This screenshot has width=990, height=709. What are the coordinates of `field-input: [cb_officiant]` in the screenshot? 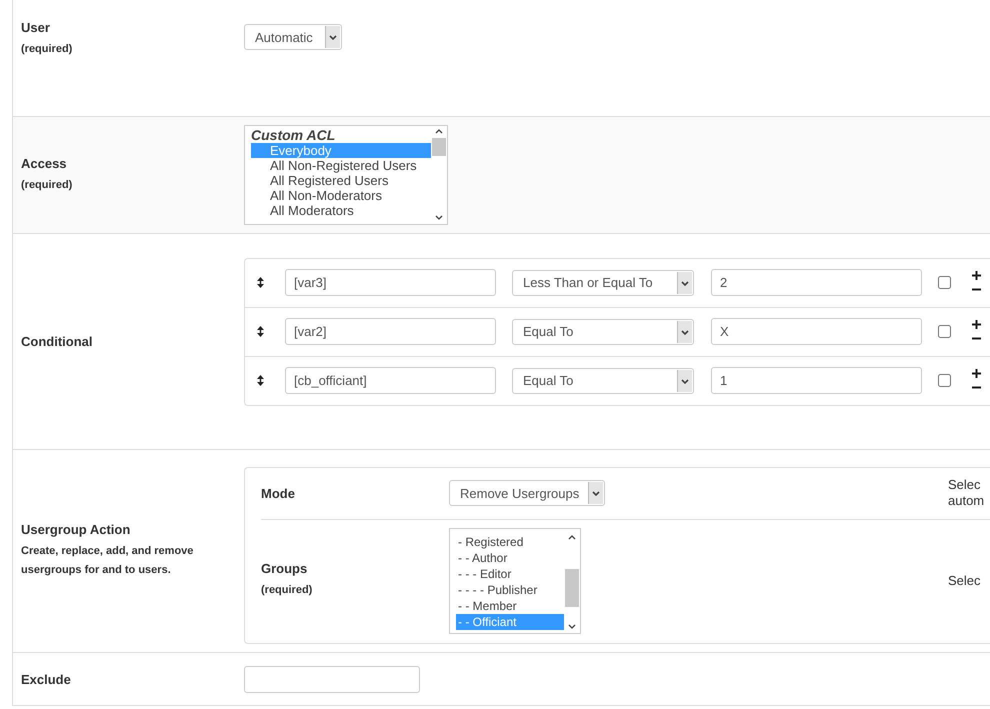 It's located at (390, 380).